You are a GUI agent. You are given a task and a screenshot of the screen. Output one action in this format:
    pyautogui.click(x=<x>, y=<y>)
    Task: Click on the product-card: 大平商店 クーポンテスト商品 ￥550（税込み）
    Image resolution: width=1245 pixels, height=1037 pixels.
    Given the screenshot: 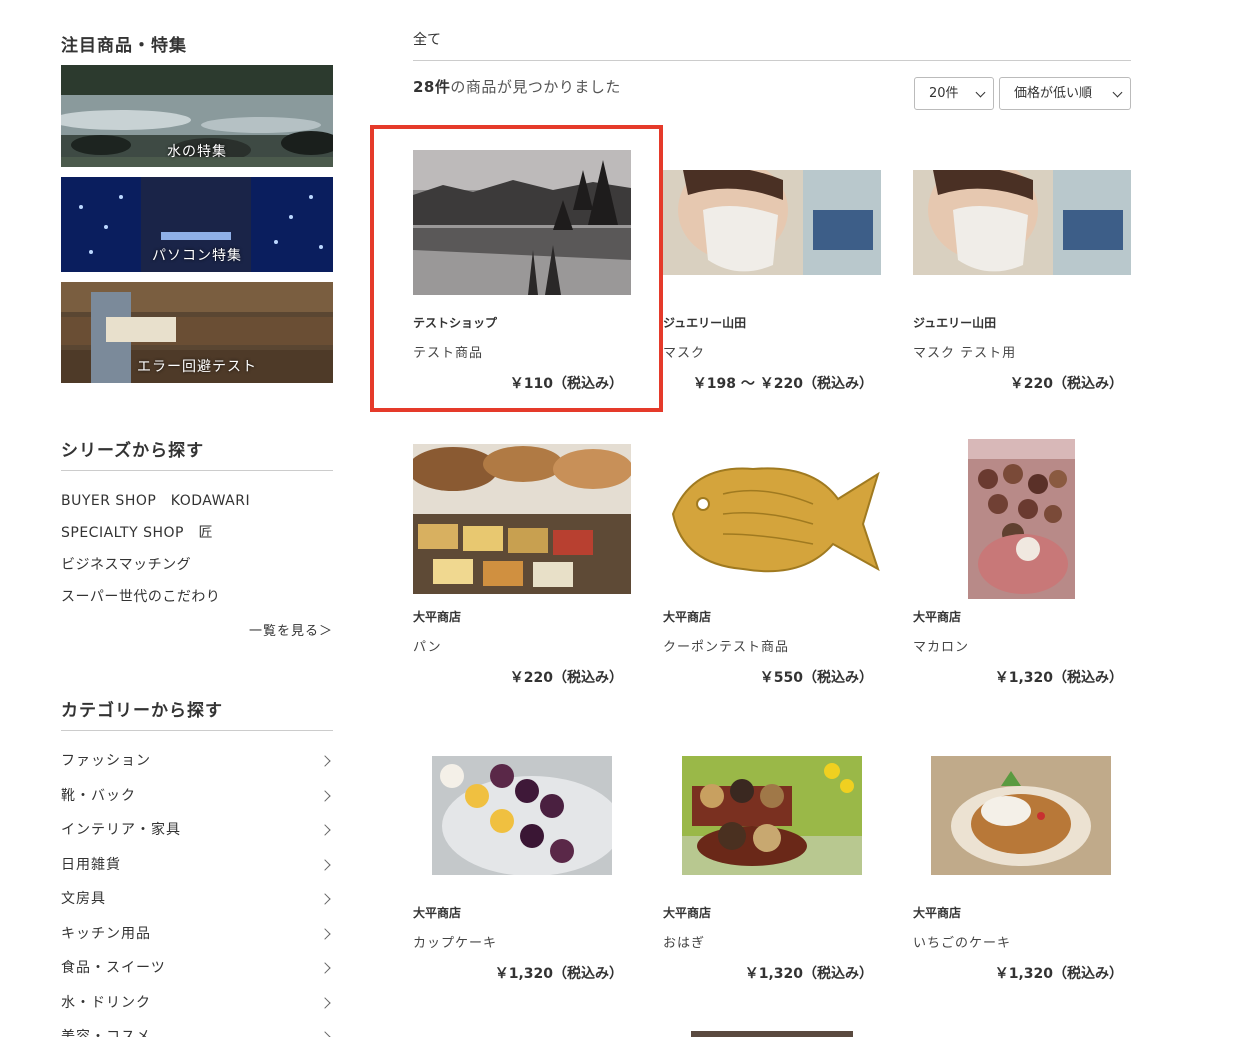 What is the action you would take?
    pyautogui.click(x=772, y=569)
    